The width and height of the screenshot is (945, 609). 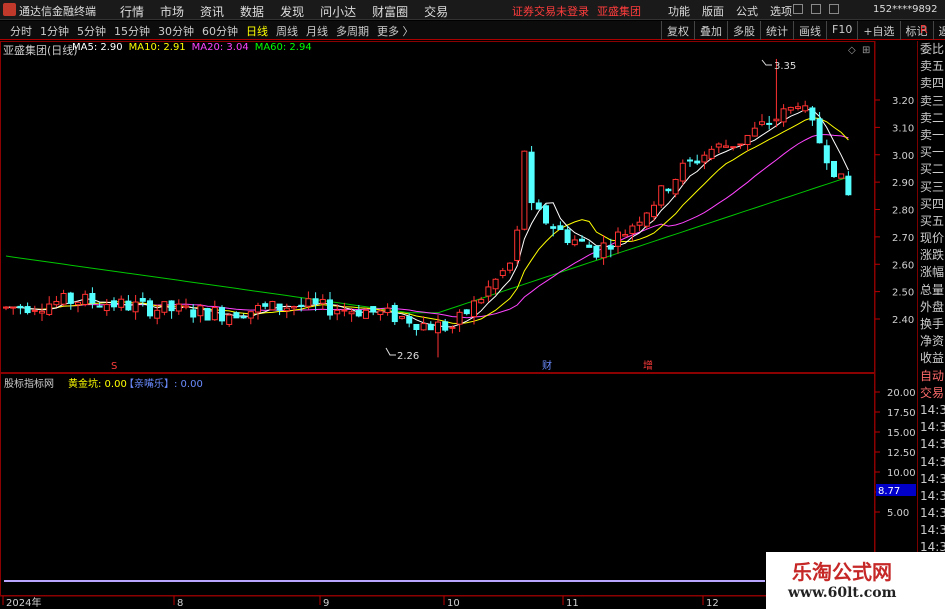 I want to click on price-tick-label-5: 2.90, so click(x=903, y=183).